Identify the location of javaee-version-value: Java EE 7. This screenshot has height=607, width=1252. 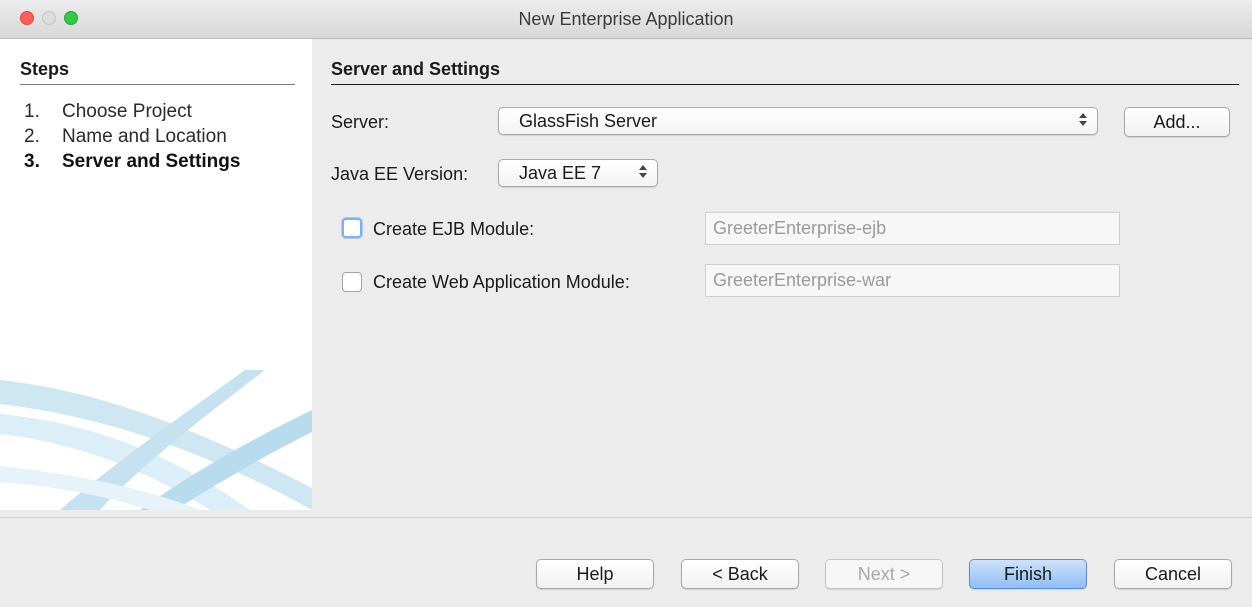
(560, 173).